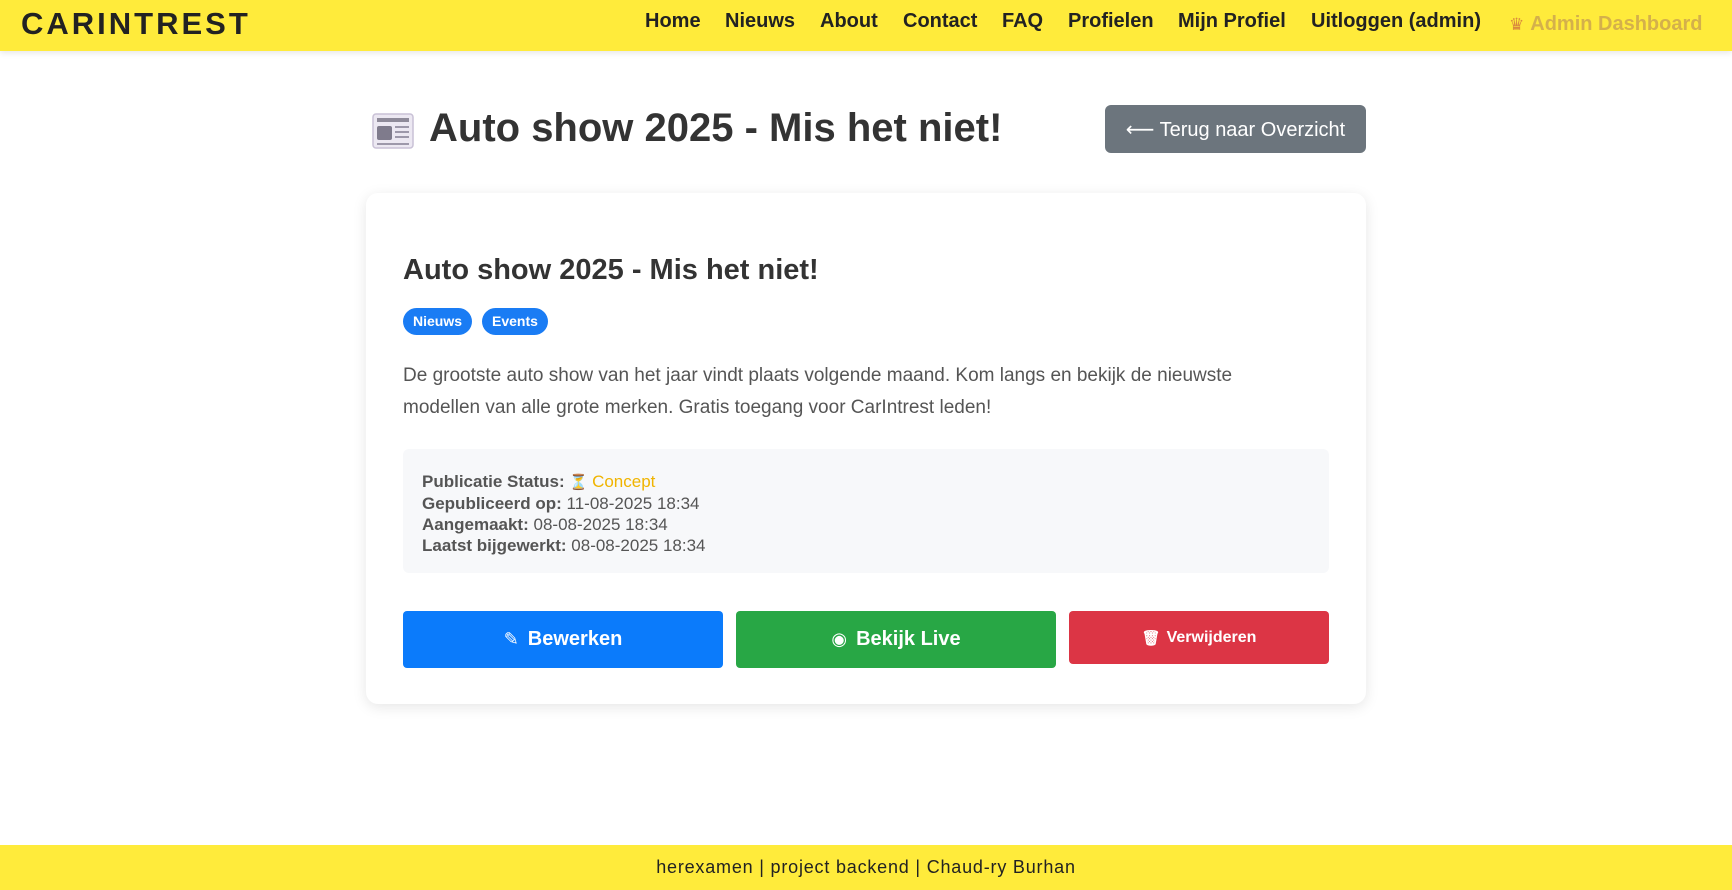 The width and height of the screenshot is (1732, 890). Describe the element at coordinates (511, 639) in the screenshot. I see `pencil-icon: ✎` at that location.